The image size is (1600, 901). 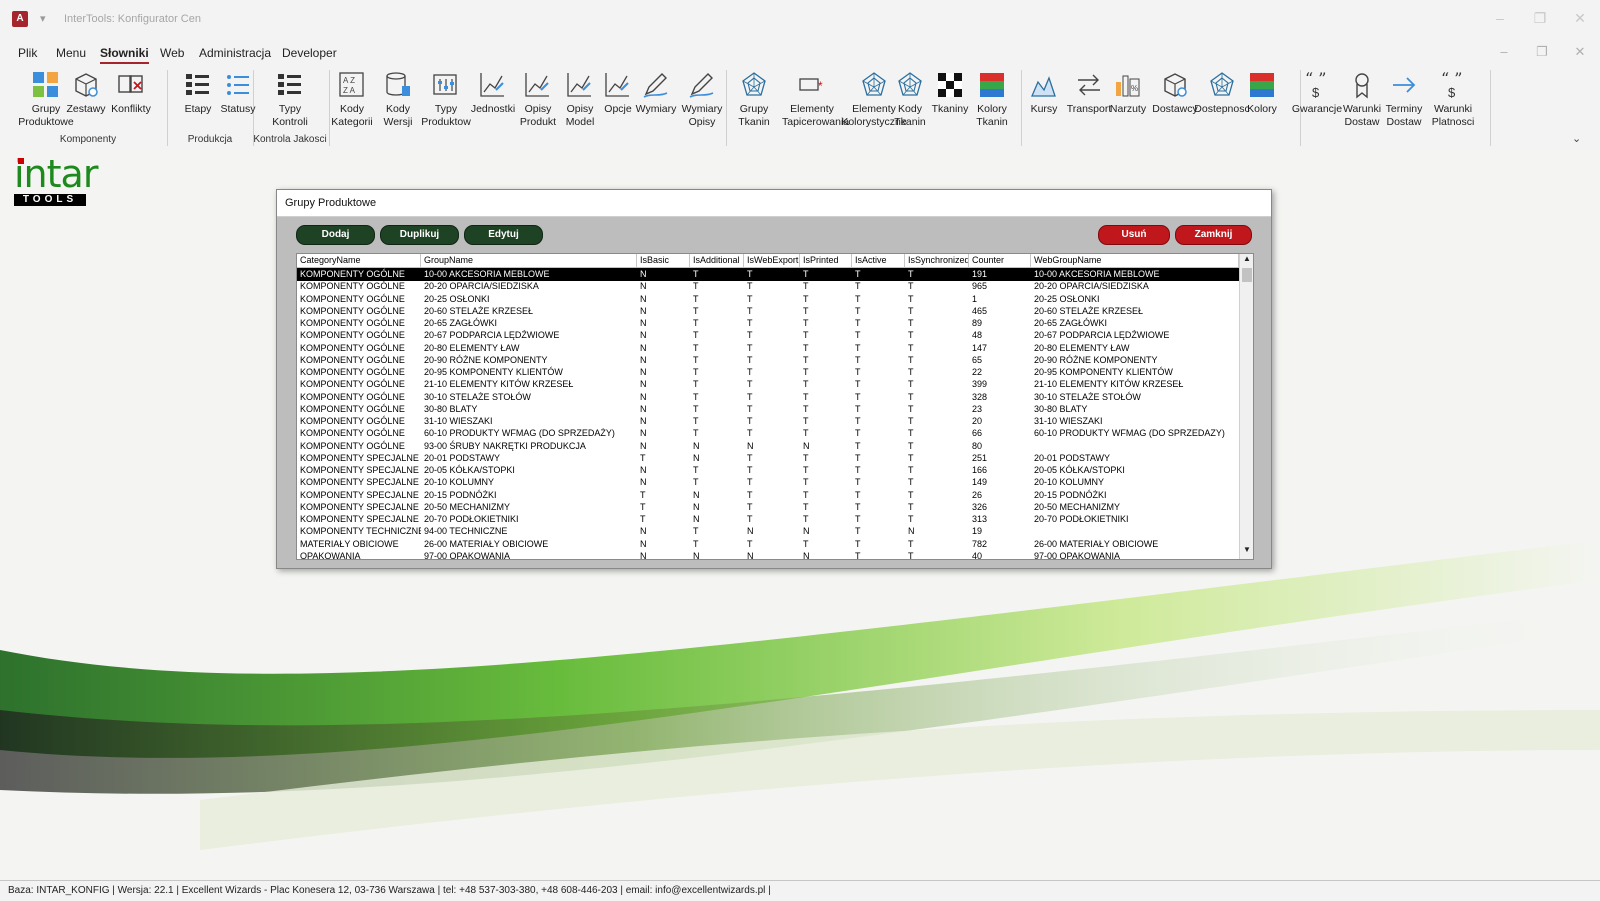 I want to click on cell-iswebexport: T, so click(x=750, y=274).